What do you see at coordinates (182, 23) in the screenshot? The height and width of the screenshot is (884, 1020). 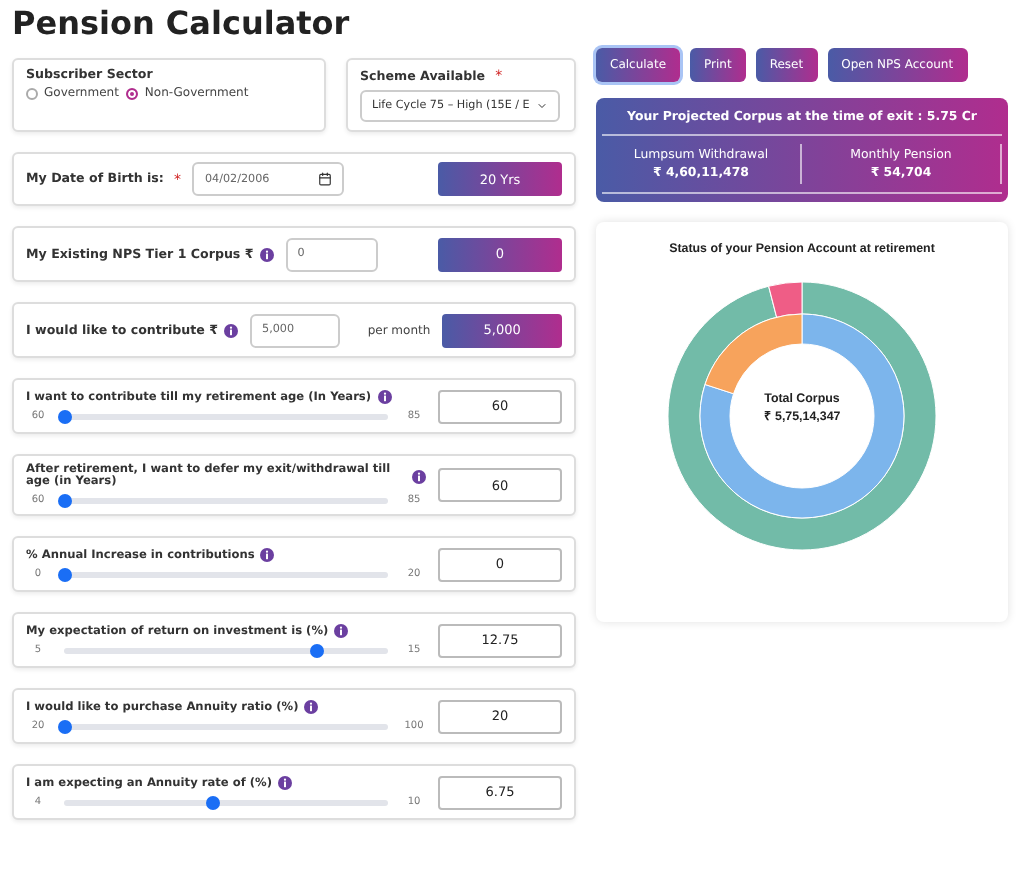 I see `page-title: Pension Calculator` at bounding box center [182, 23].